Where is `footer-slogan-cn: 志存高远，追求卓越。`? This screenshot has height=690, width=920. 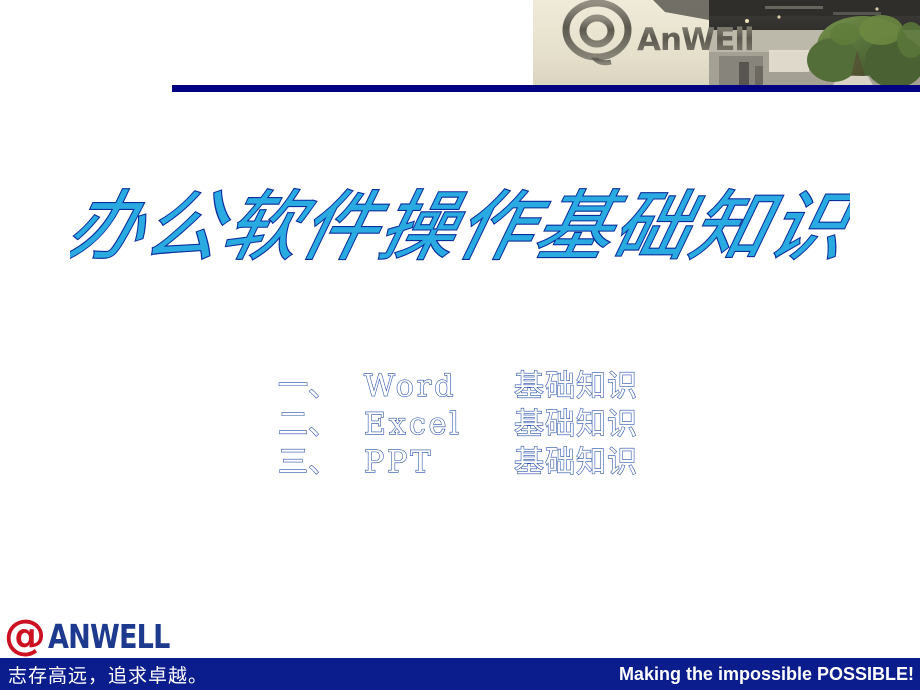
footer-slogan-cn: 志存高远，追求卓越。 is located at coordinates (108, 675).